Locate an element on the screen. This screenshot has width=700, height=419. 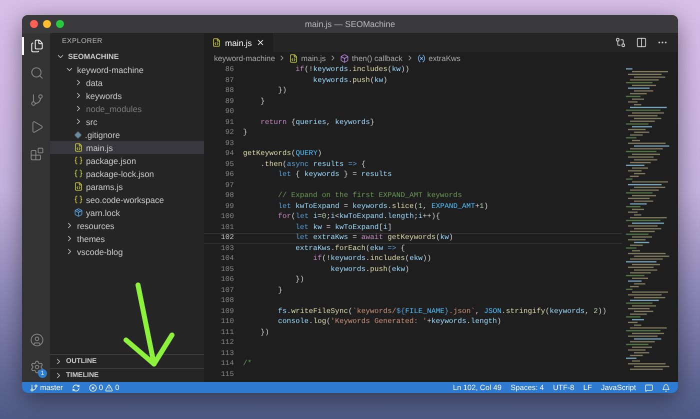
file-tree-item: vscode-blog is located at coordinates (127, 251).